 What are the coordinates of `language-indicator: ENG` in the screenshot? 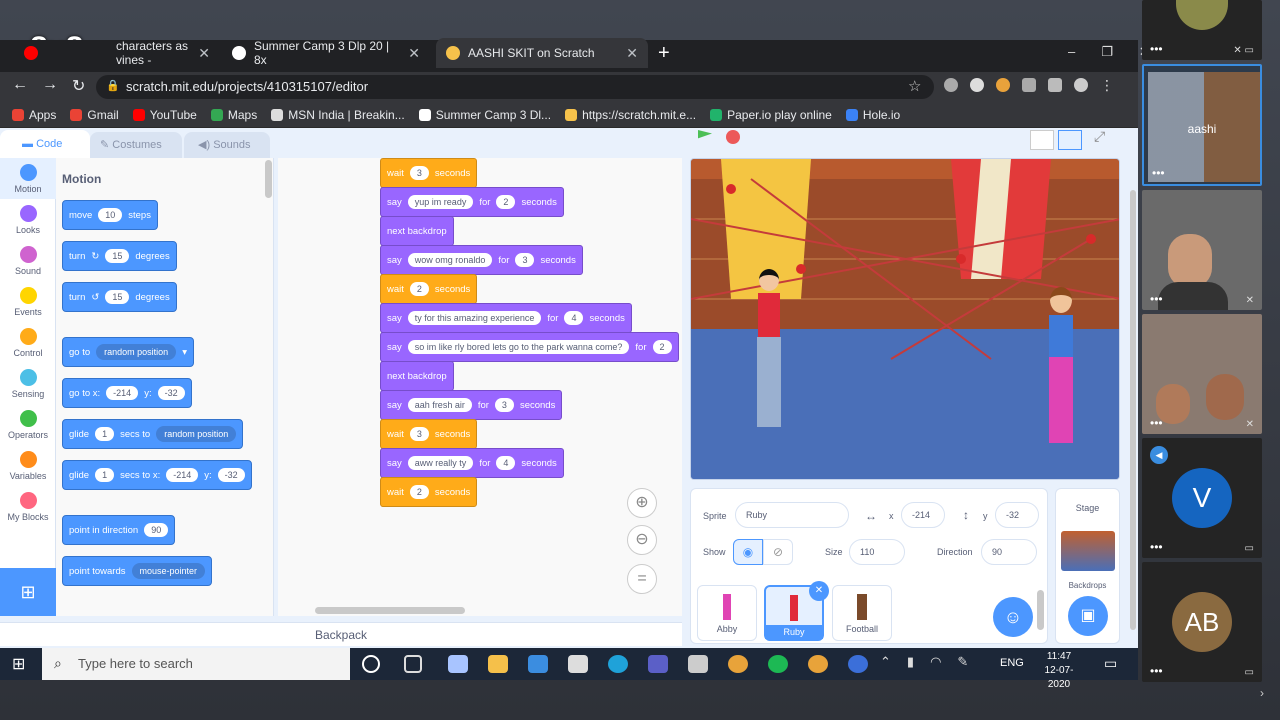 It's located at (1012, 663).